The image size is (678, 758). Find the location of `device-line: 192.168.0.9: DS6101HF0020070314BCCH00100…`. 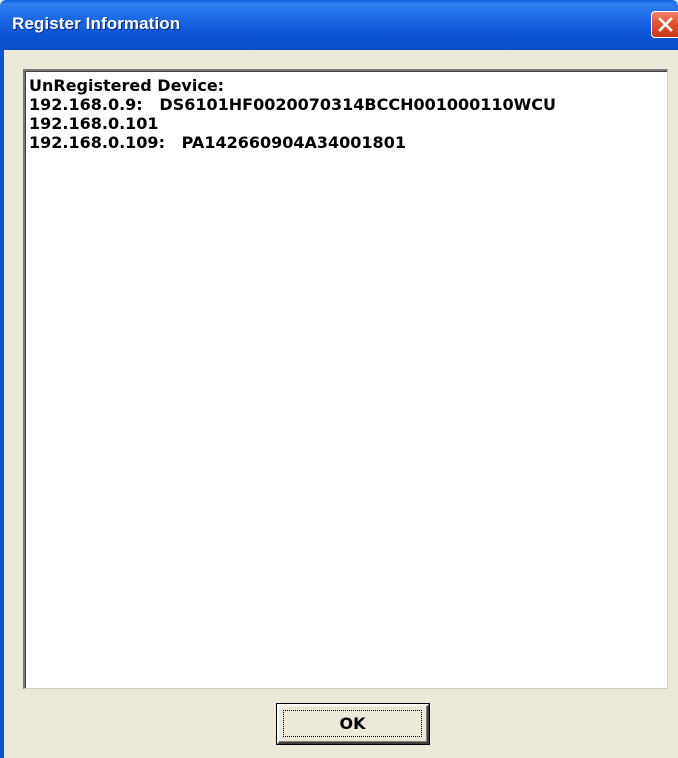

device-line: 192.168.0.9: DS6101HF0020070314BCCH00100… is located at coordinates (293, 104).